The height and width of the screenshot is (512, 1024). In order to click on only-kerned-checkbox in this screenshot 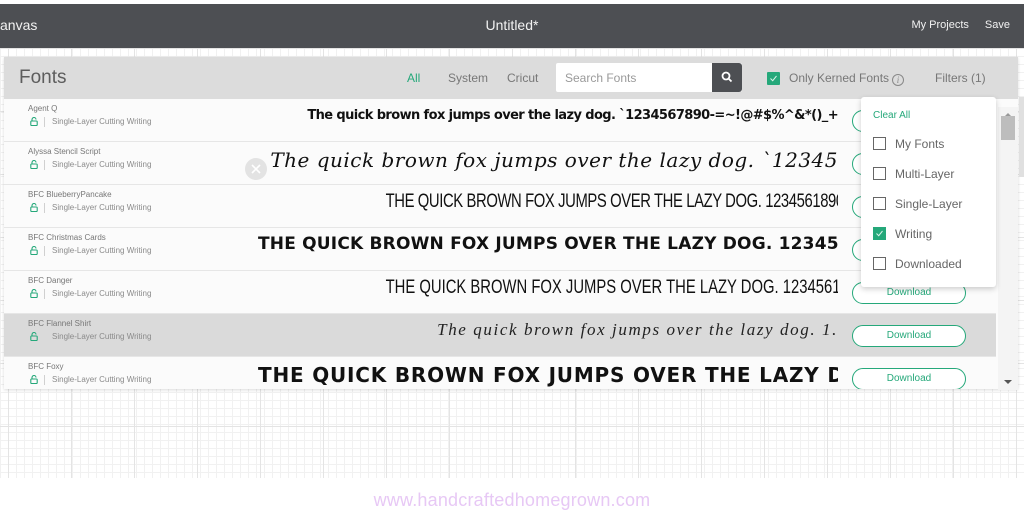, I will do `click(773, 78)`.